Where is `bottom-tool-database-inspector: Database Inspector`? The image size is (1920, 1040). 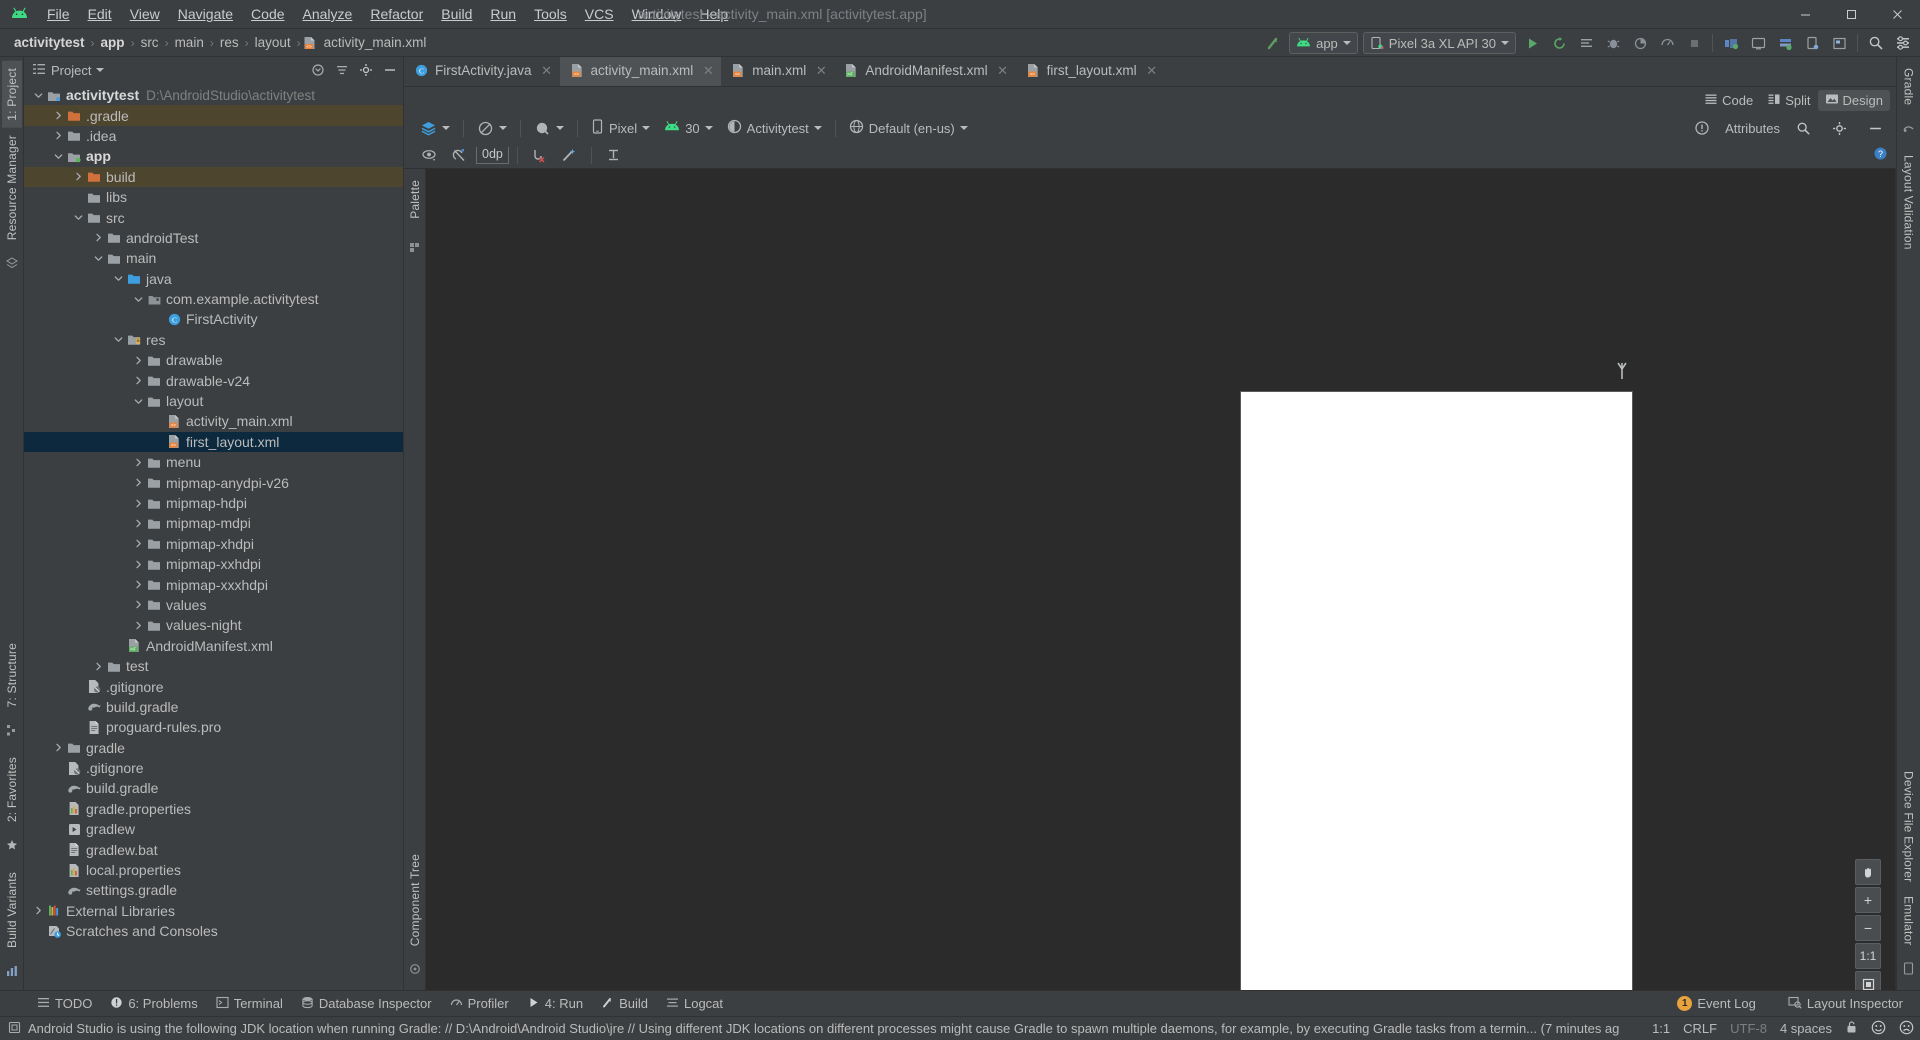
bottom-tool-database-inspector: Database Inspector is located at coordinates (366, 1004).